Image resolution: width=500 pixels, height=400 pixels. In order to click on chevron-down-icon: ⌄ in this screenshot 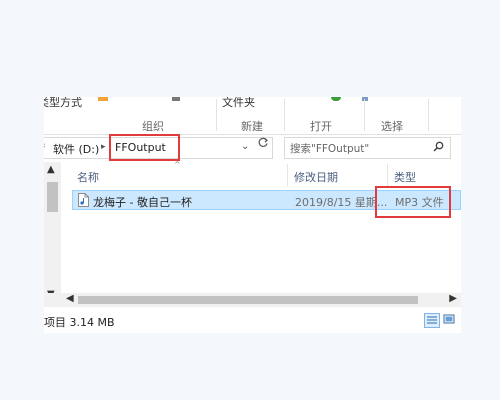, I will do `click(245, 146)`.